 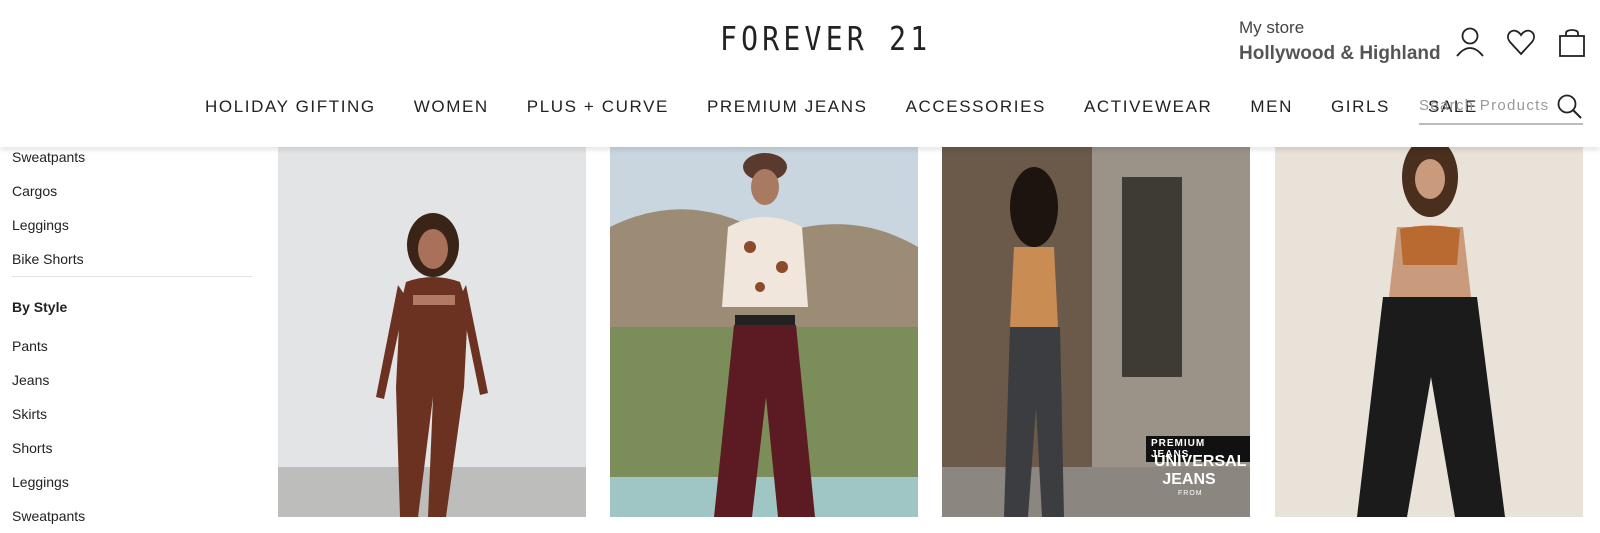 What do you see at coordinates (1360, 107) in the screenshot?
I see `nav-girls: GIRLS` at bounding box center [1360, 107].